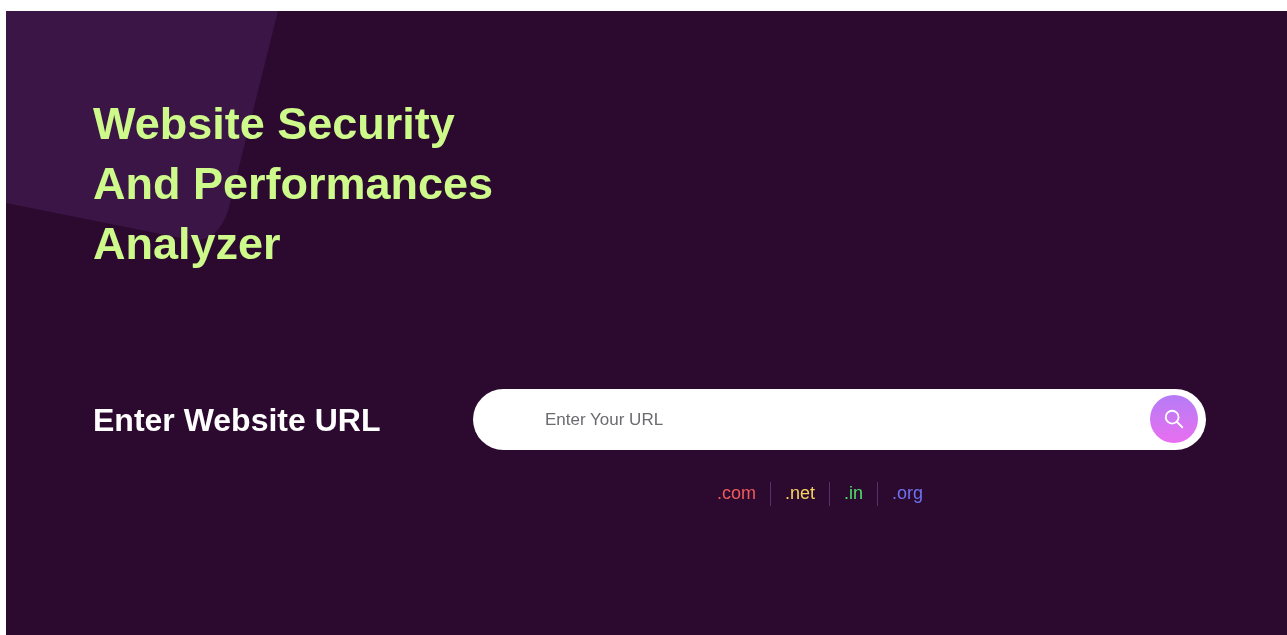 Image resolution: width=1287 pixels, height=635 pixels. I want to click on page-title: Website Security, so click(274, 124).